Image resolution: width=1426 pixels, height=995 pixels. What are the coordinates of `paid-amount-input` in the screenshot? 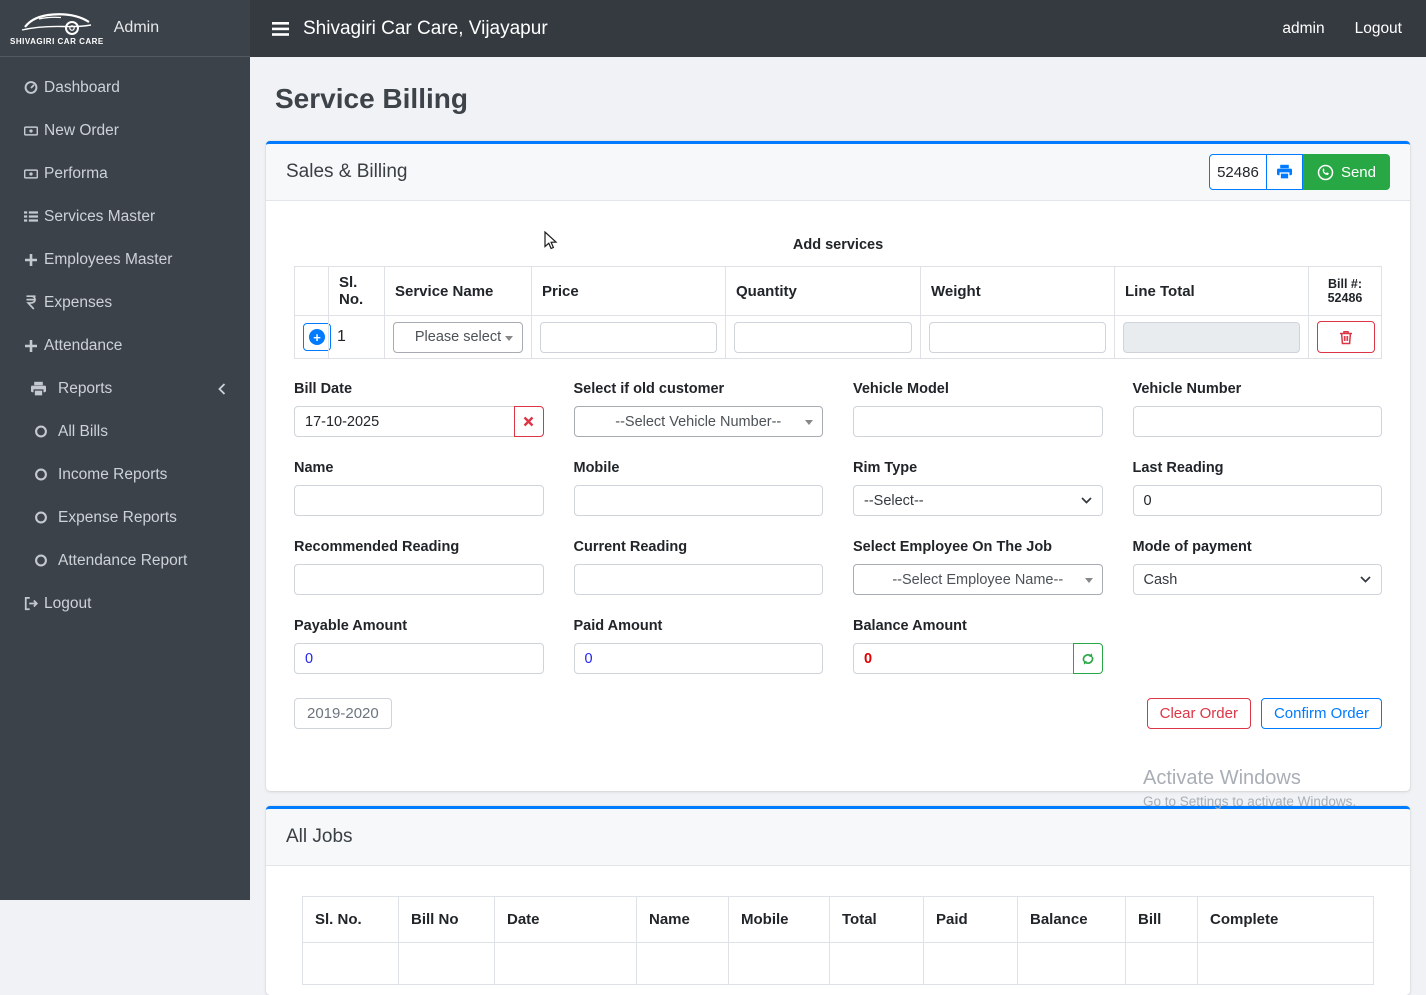 It's located at (698, 658).